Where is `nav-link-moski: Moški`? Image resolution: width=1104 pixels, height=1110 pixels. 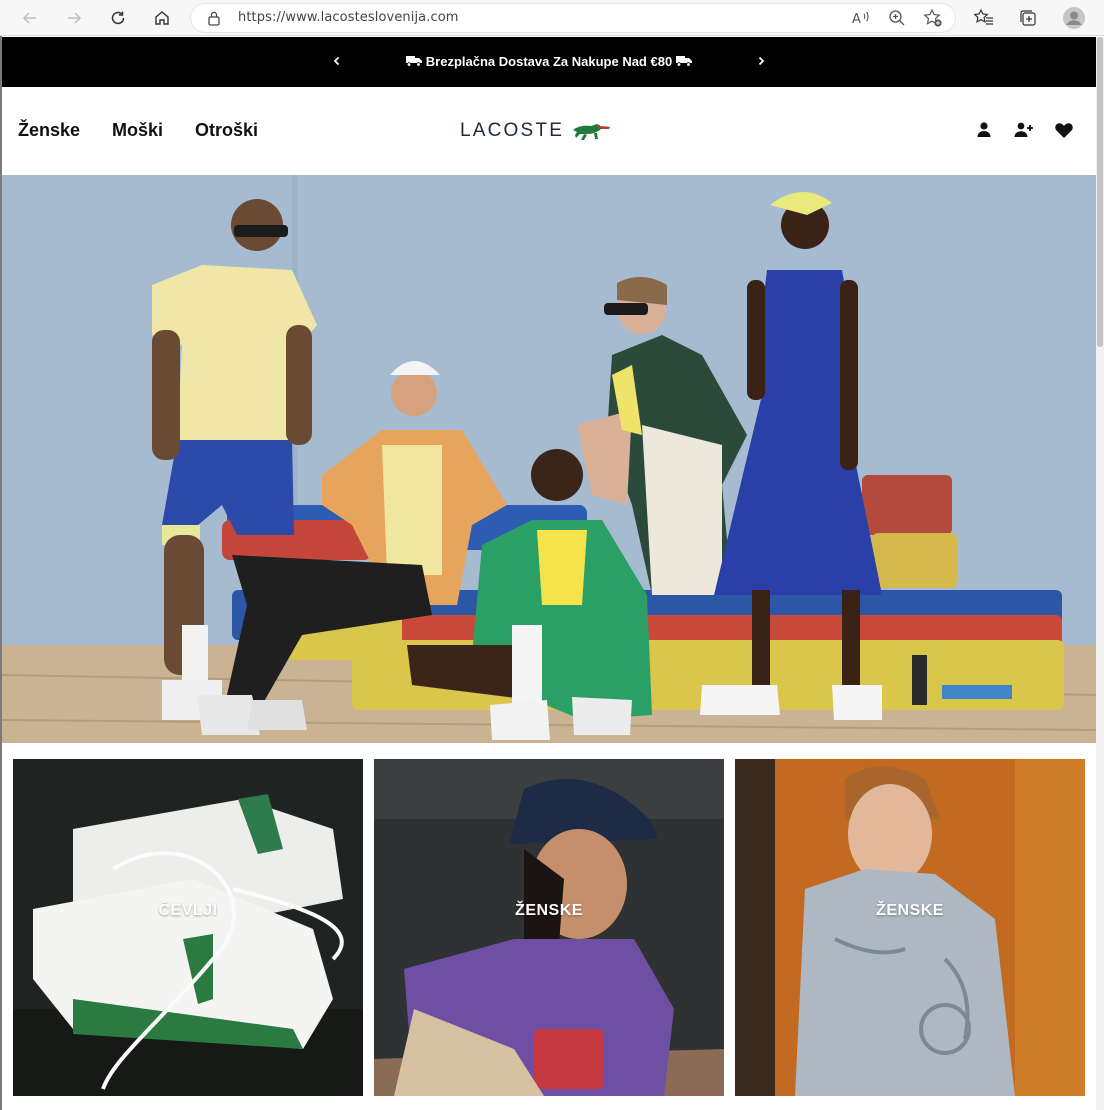 nav-link-moski: Moški is located at coordinates (137, 130).